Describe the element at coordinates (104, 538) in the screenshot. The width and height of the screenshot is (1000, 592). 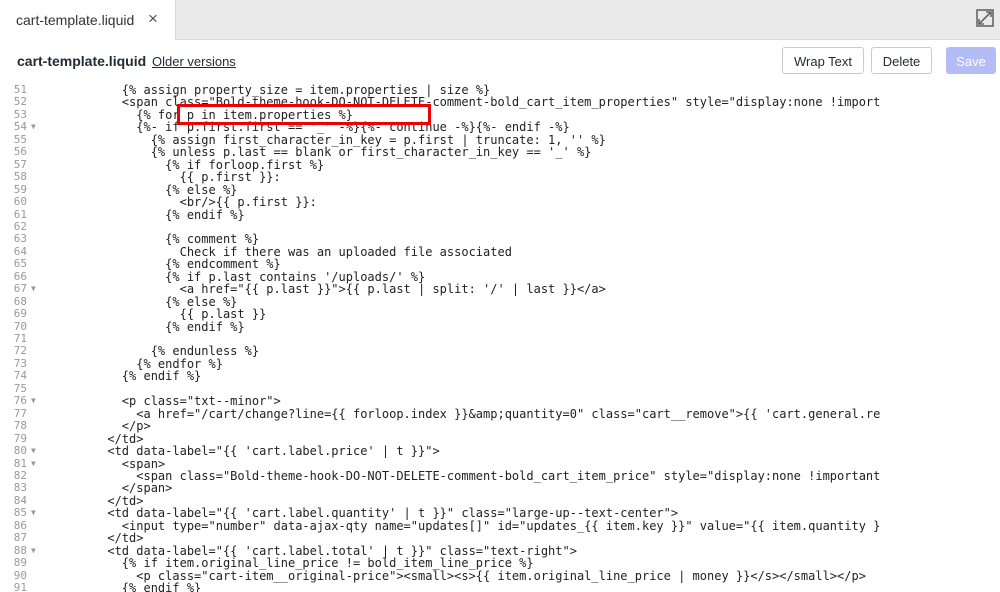
I see `code-text: </td>` at that location.